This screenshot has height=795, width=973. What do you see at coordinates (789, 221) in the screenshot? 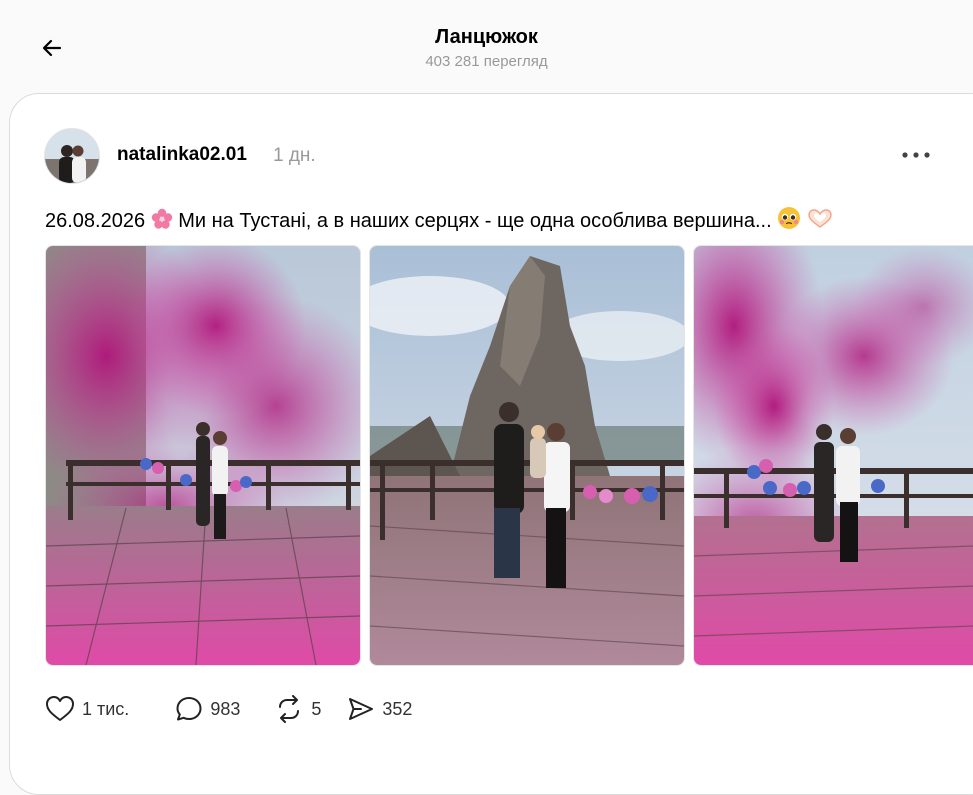
I see `pleading-face-icon` at bounding box center [789, 221].